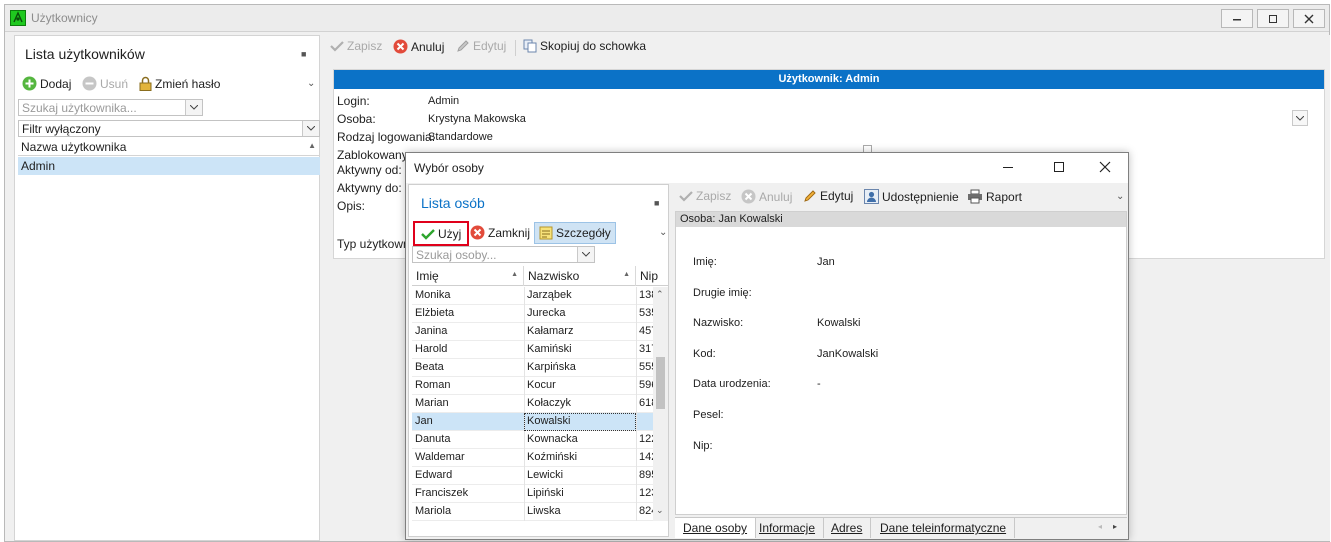  Describe the element at coordinates (169, 128) in the screenshot. I see `filter-select: Filtr wyłączony` at that location.